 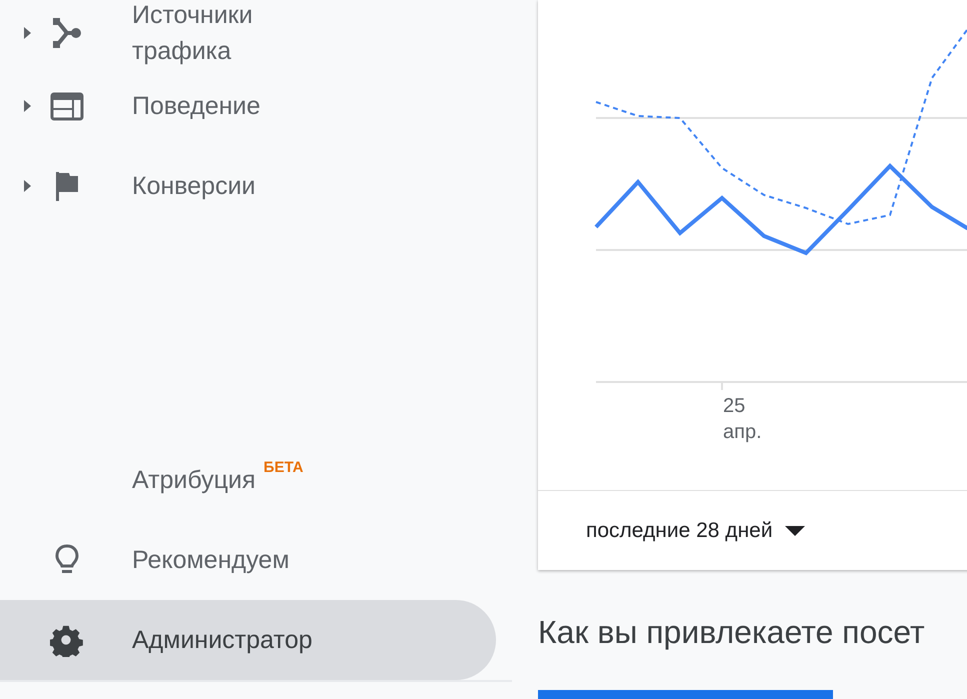 I want to click on nav-item: Рекомендуем, so click(x=256, y=560).